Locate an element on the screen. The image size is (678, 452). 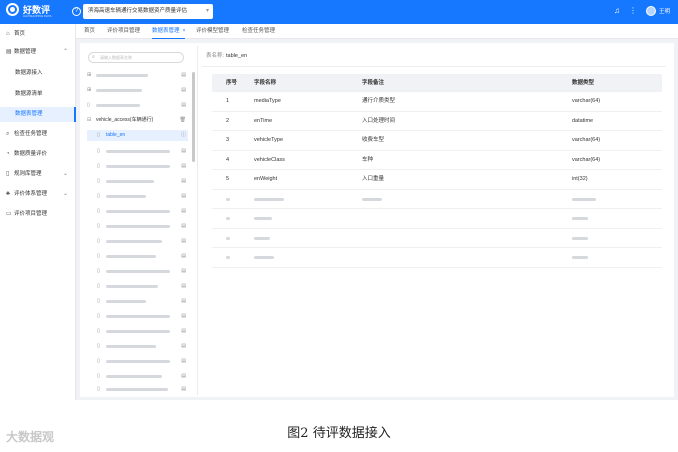
sidebar-item-label: 数据表管理 is located at coordinates (29, 114).